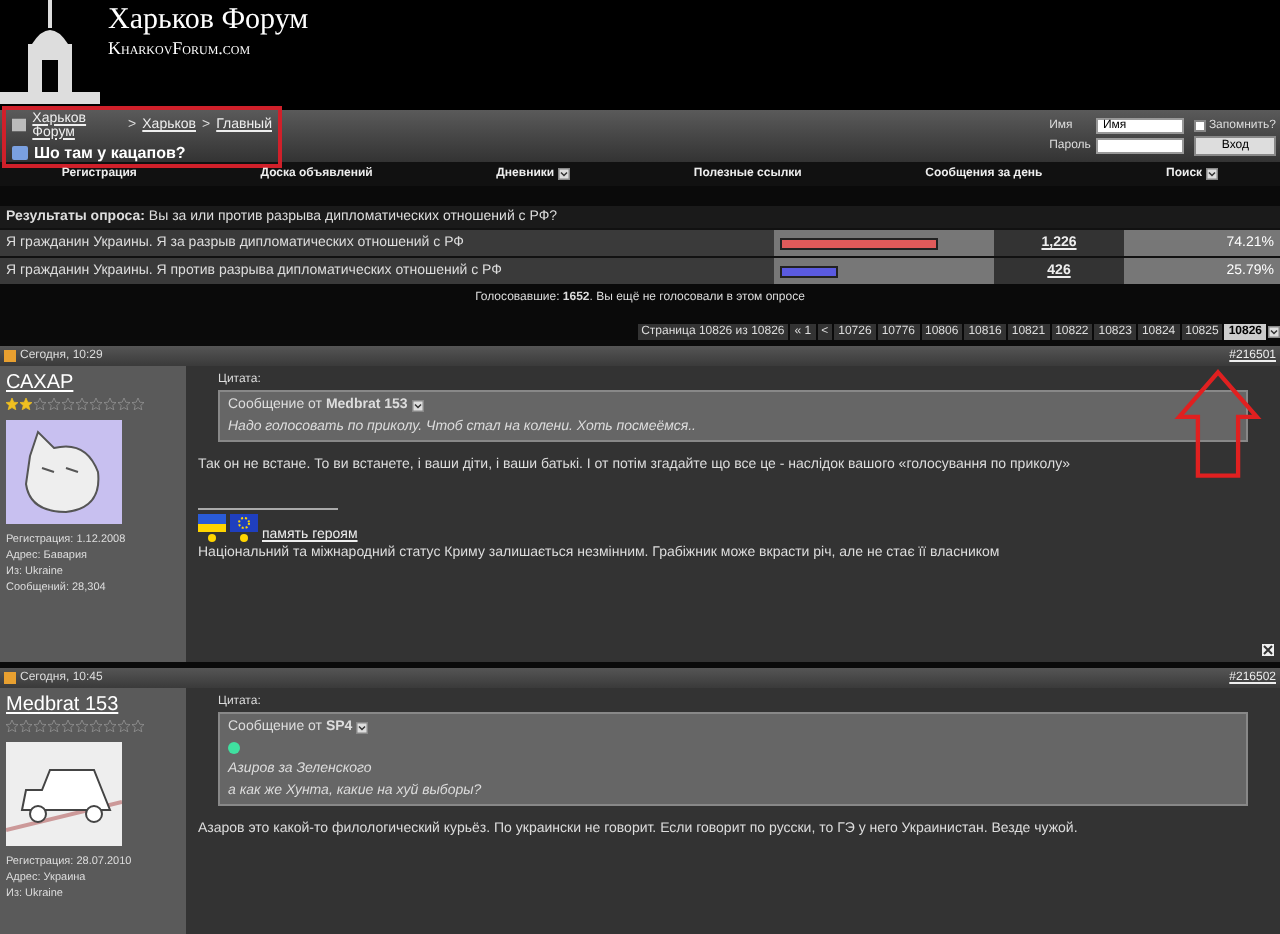 Image resolution: width=1280 pixels, height=934 pixels. I want to click on report-icon, so click(1268, 650).